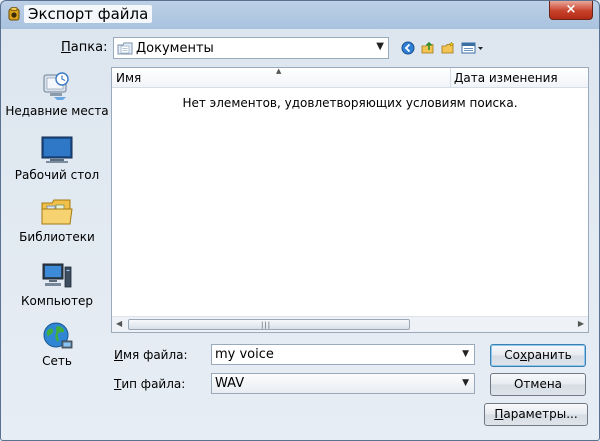 This screenshot has width=600, height=441. What do you see at coordinates (57, 275) in the screenshot?
I see `computer-icon` at bounding box center [57, 275].